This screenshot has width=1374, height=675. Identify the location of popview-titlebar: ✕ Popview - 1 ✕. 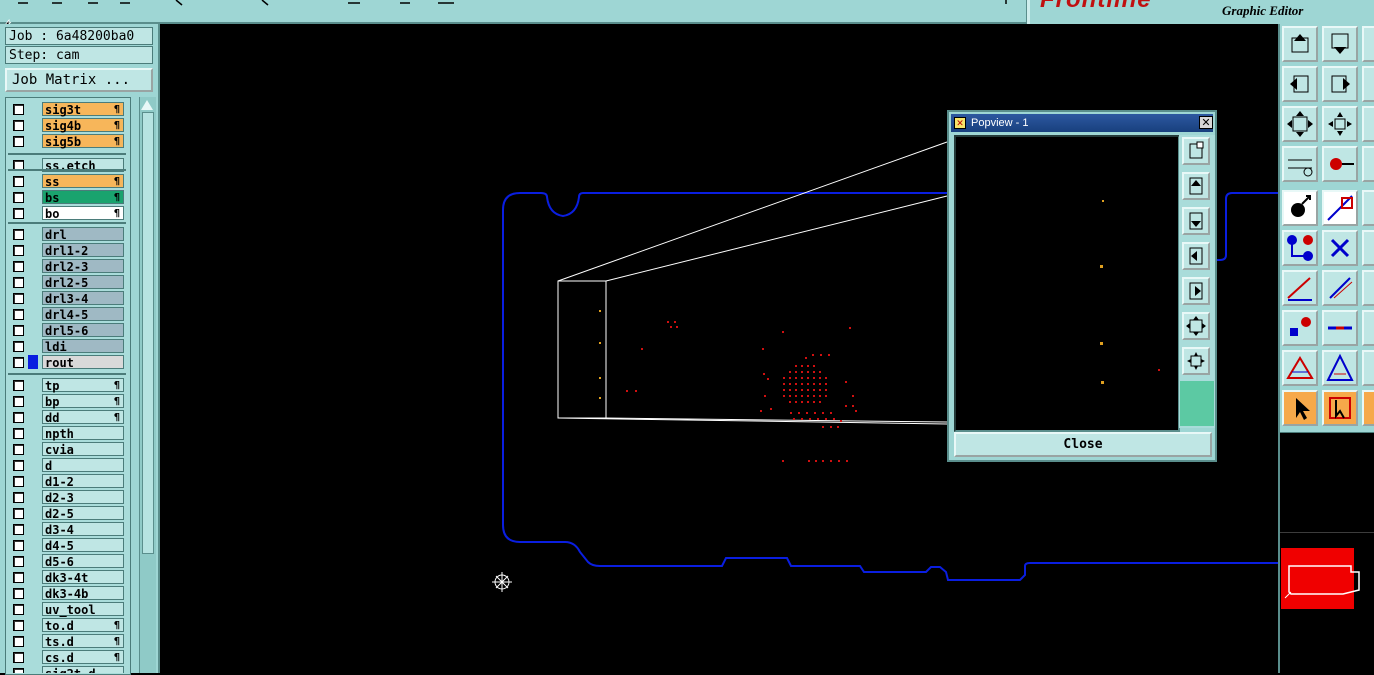
(1082, 123).